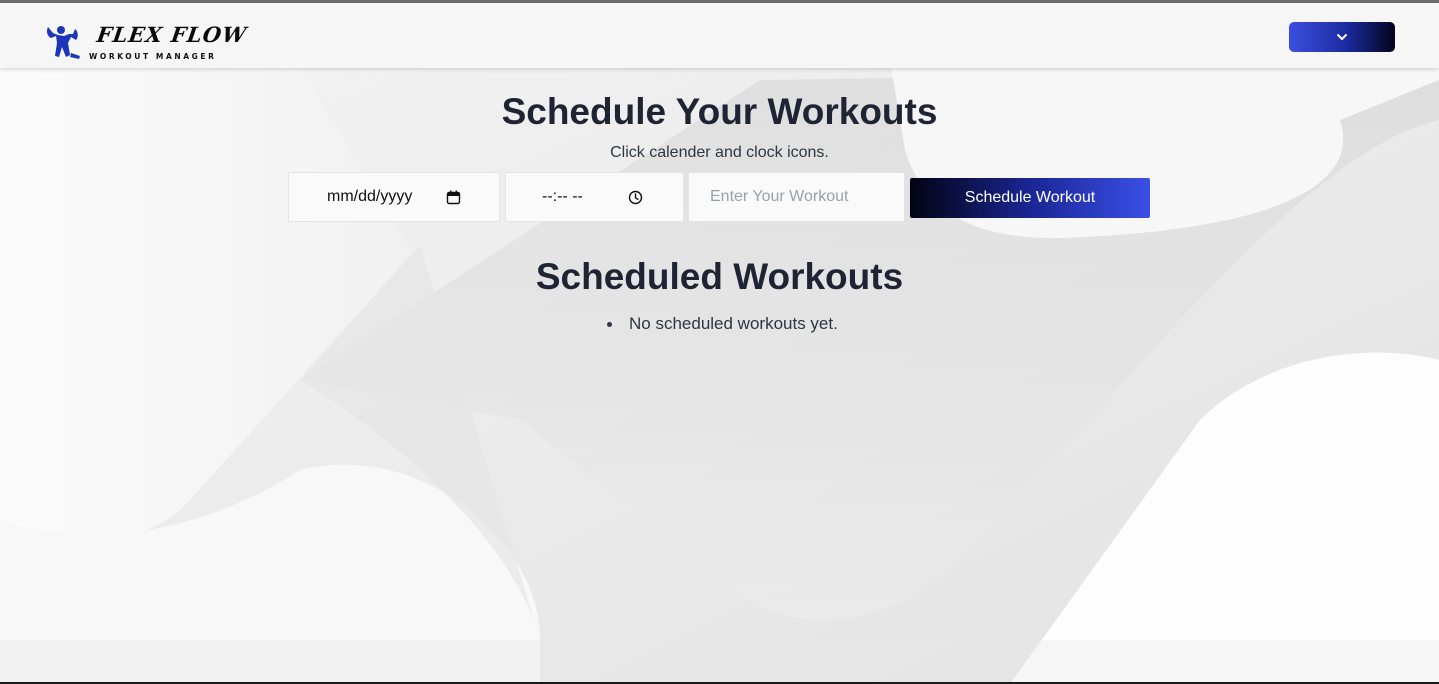 Image resolution: width=1439 pixels, height=684 pixels. I want to click on brand-logo: FLEX FLOW WORKOUT MANAGER, so click(145, 42).